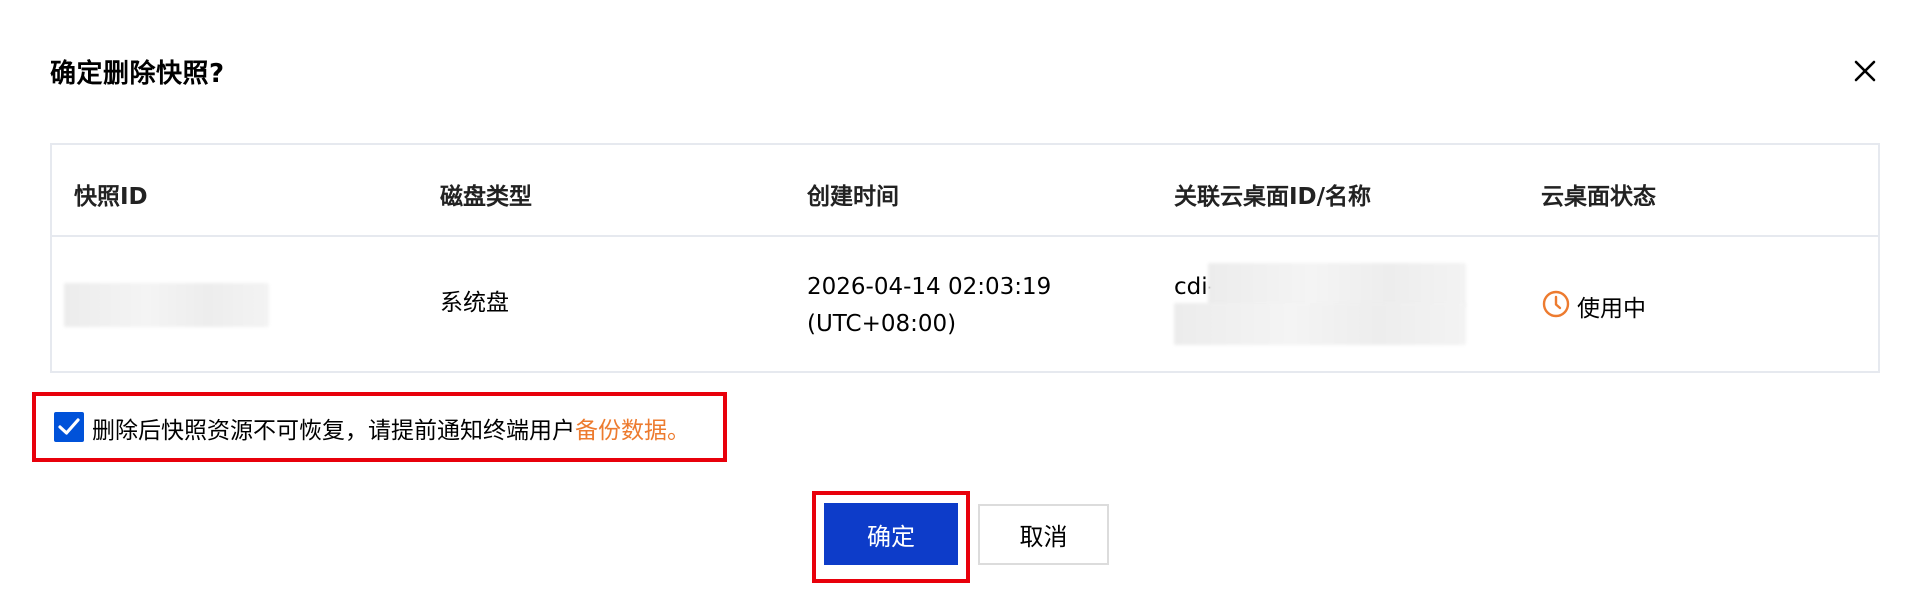 This screenshot has height=608, width=1920. Describe the element at coordinates (1865, 71) in the screenshot. I see `close-icon` at that location.